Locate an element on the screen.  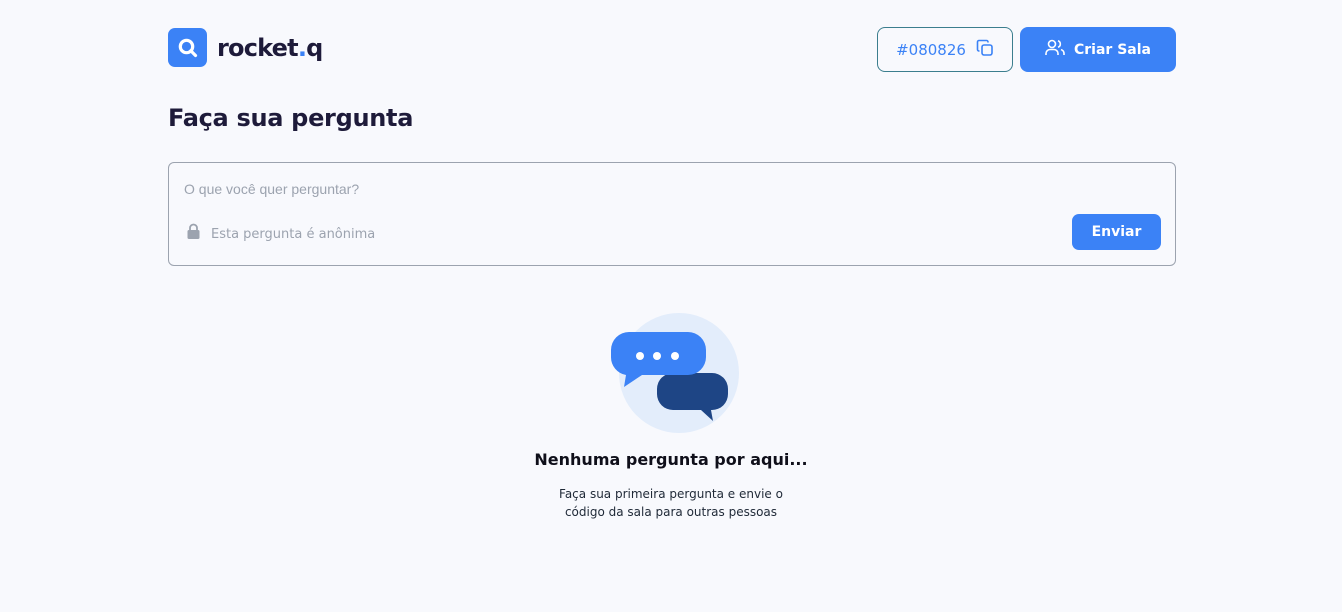
users-icon is located at coordinates (1055, 50).